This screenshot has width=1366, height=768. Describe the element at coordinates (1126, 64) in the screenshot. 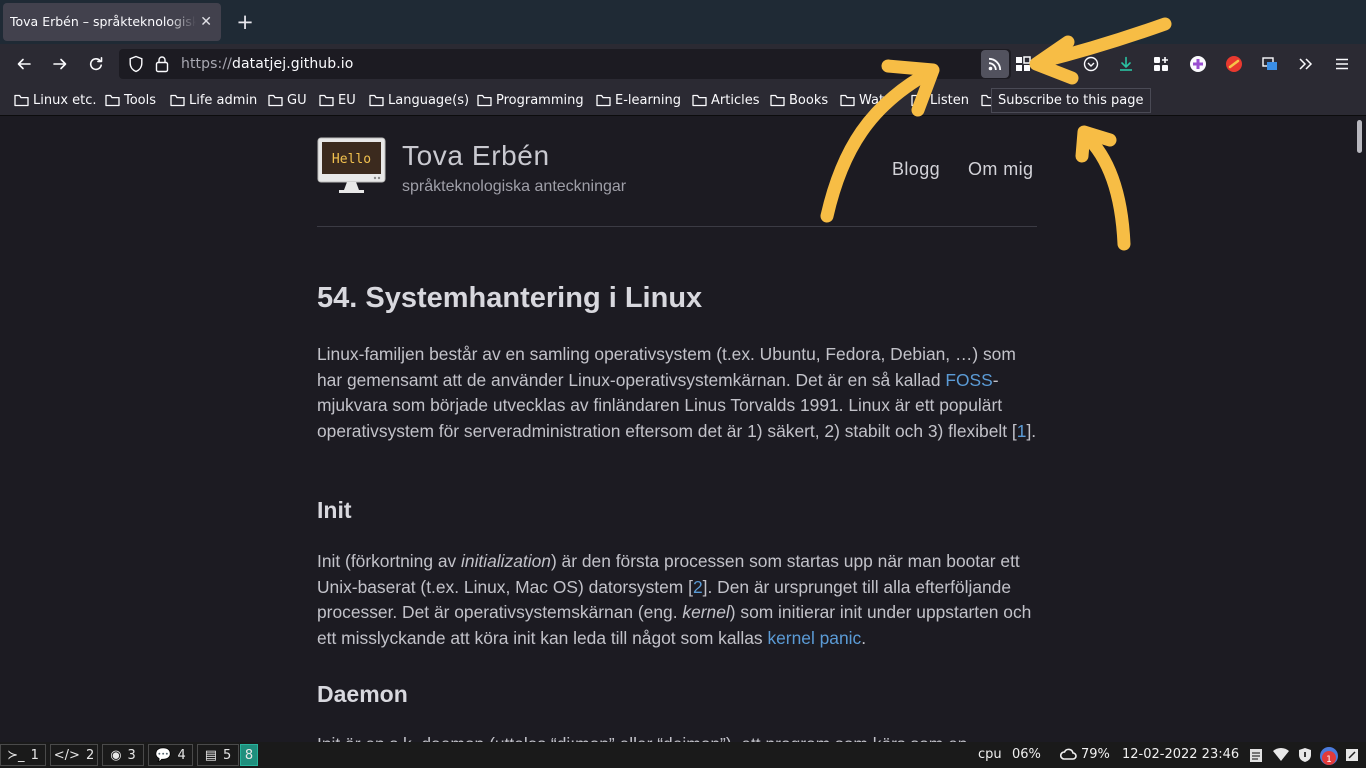

I see `downloads-button` at that location.